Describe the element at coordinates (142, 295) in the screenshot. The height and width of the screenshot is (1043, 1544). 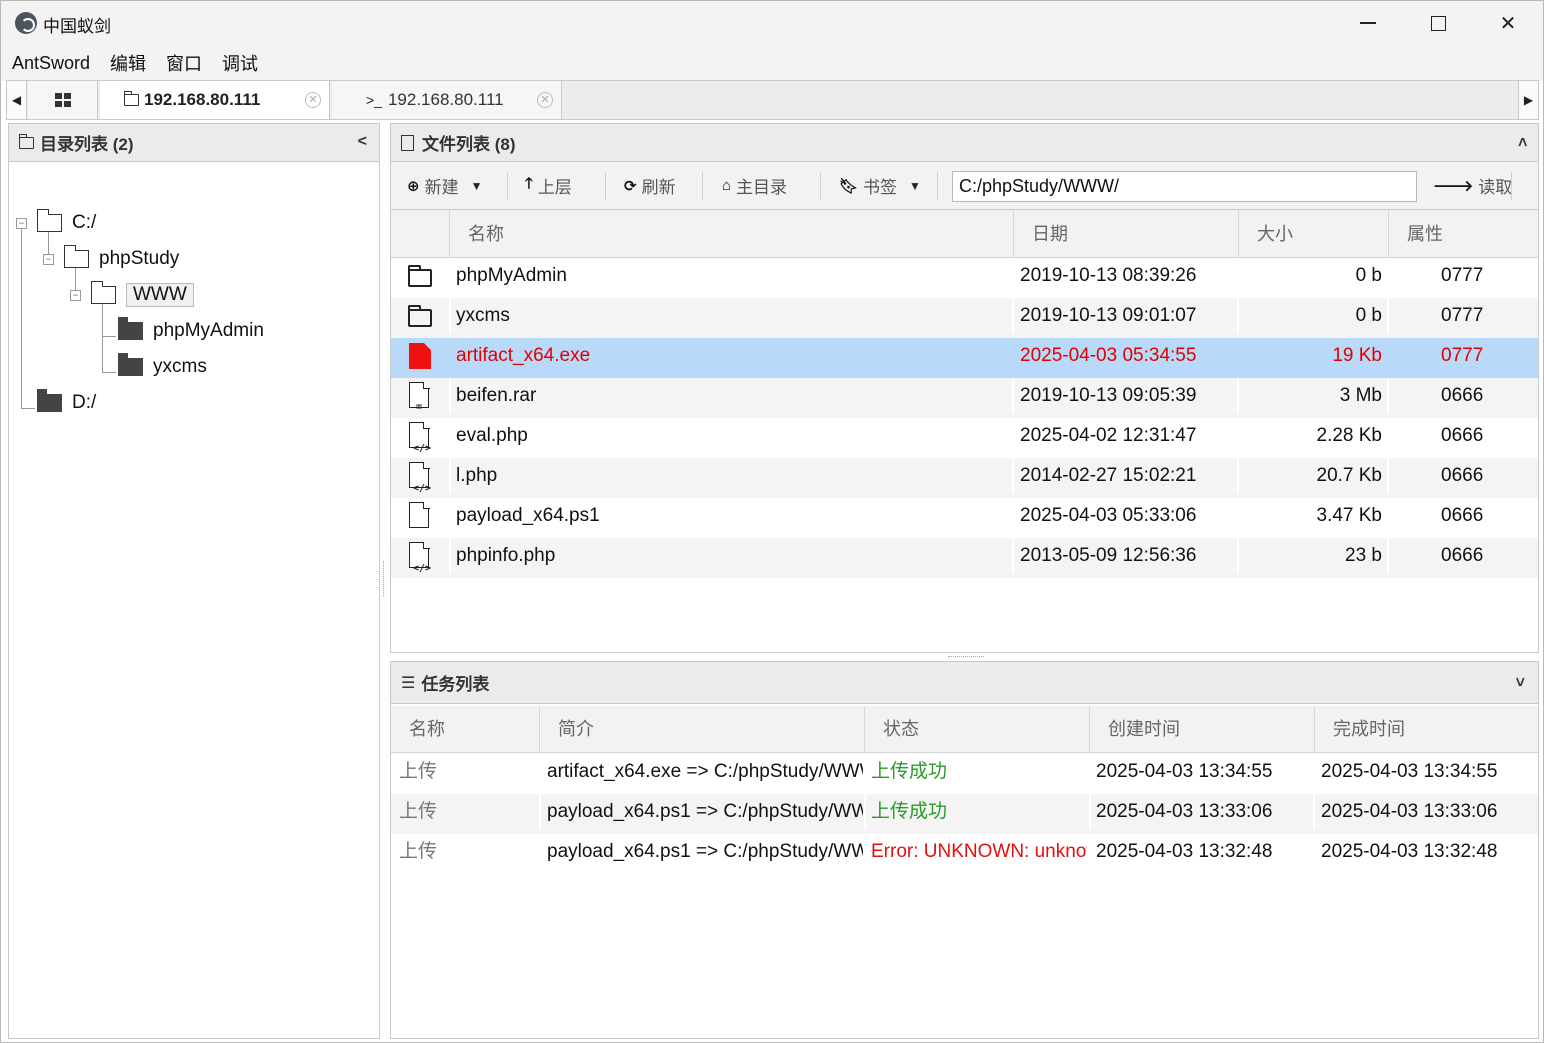
I see `tree-node-www: WWW` at that location.